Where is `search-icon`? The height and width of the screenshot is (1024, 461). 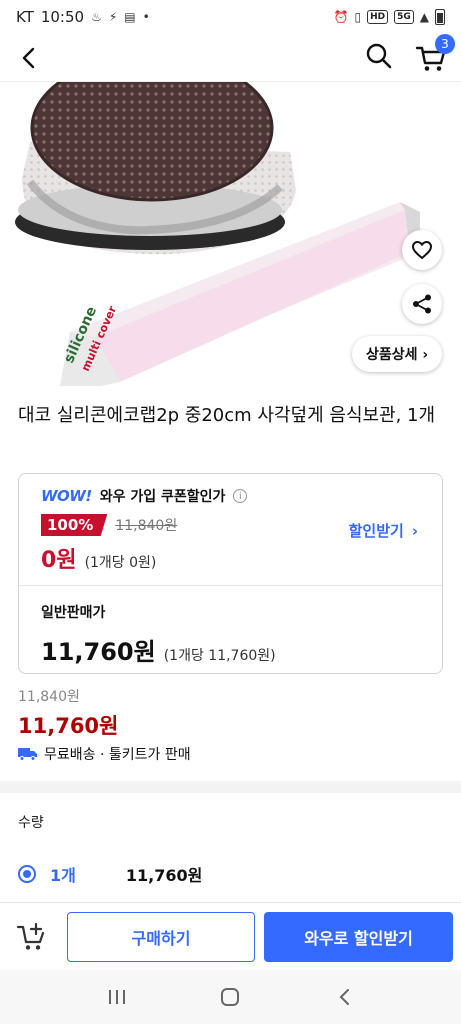
search-icon is located at coordinates (379, 55).